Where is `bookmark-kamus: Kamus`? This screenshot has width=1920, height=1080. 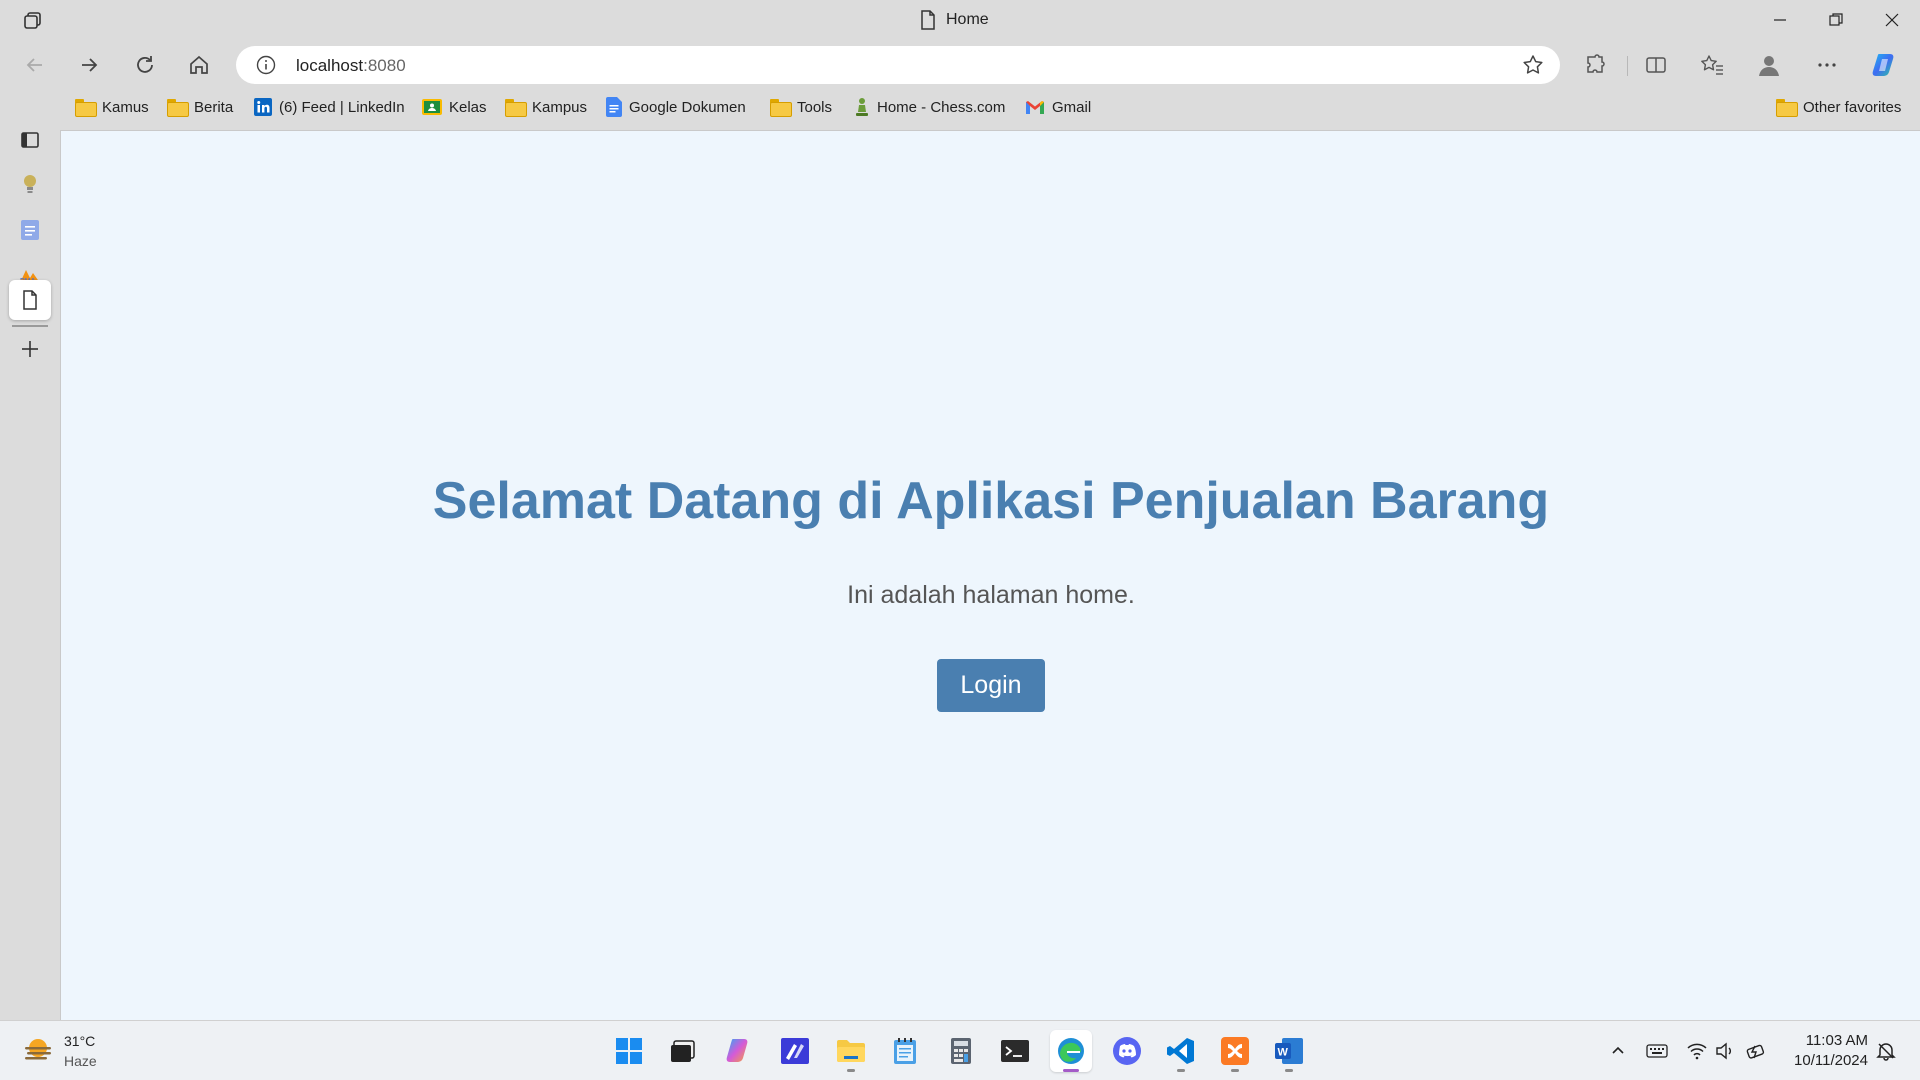
bookmark-kamus: Kamus is located at coordinates (112, 107).